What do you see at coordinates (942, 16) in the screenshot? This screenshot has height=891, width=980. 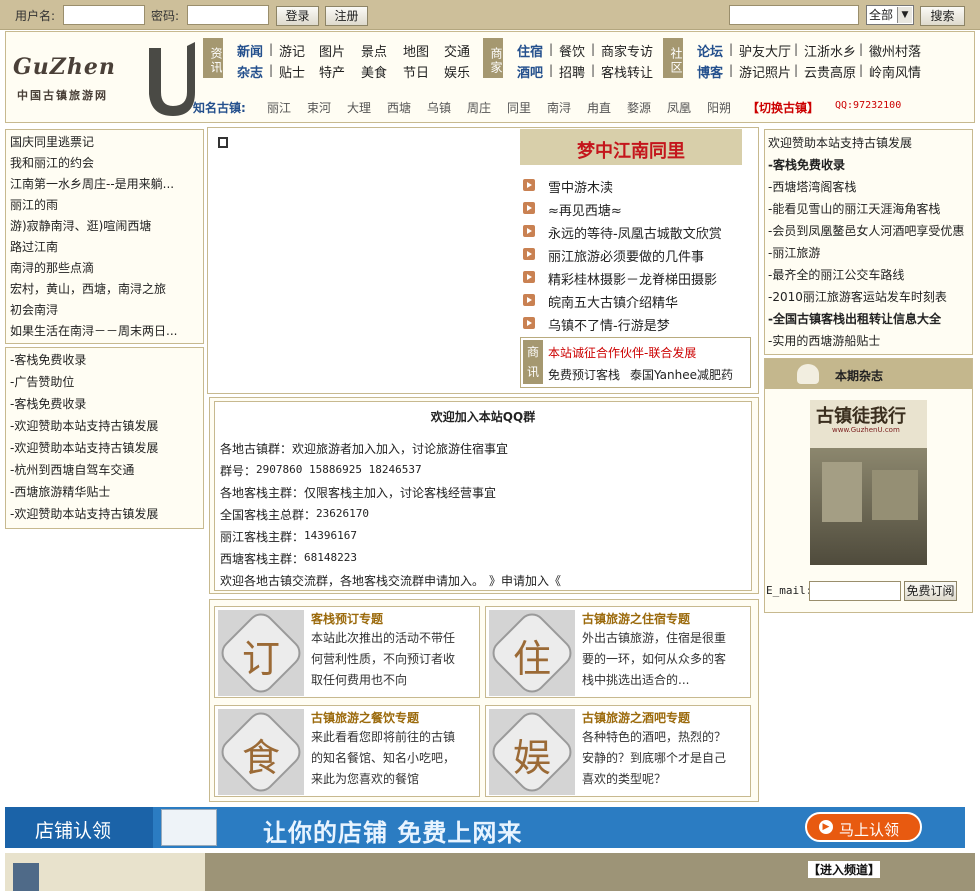 I see `search-button: 搜索` at bounding box center [942, 16].